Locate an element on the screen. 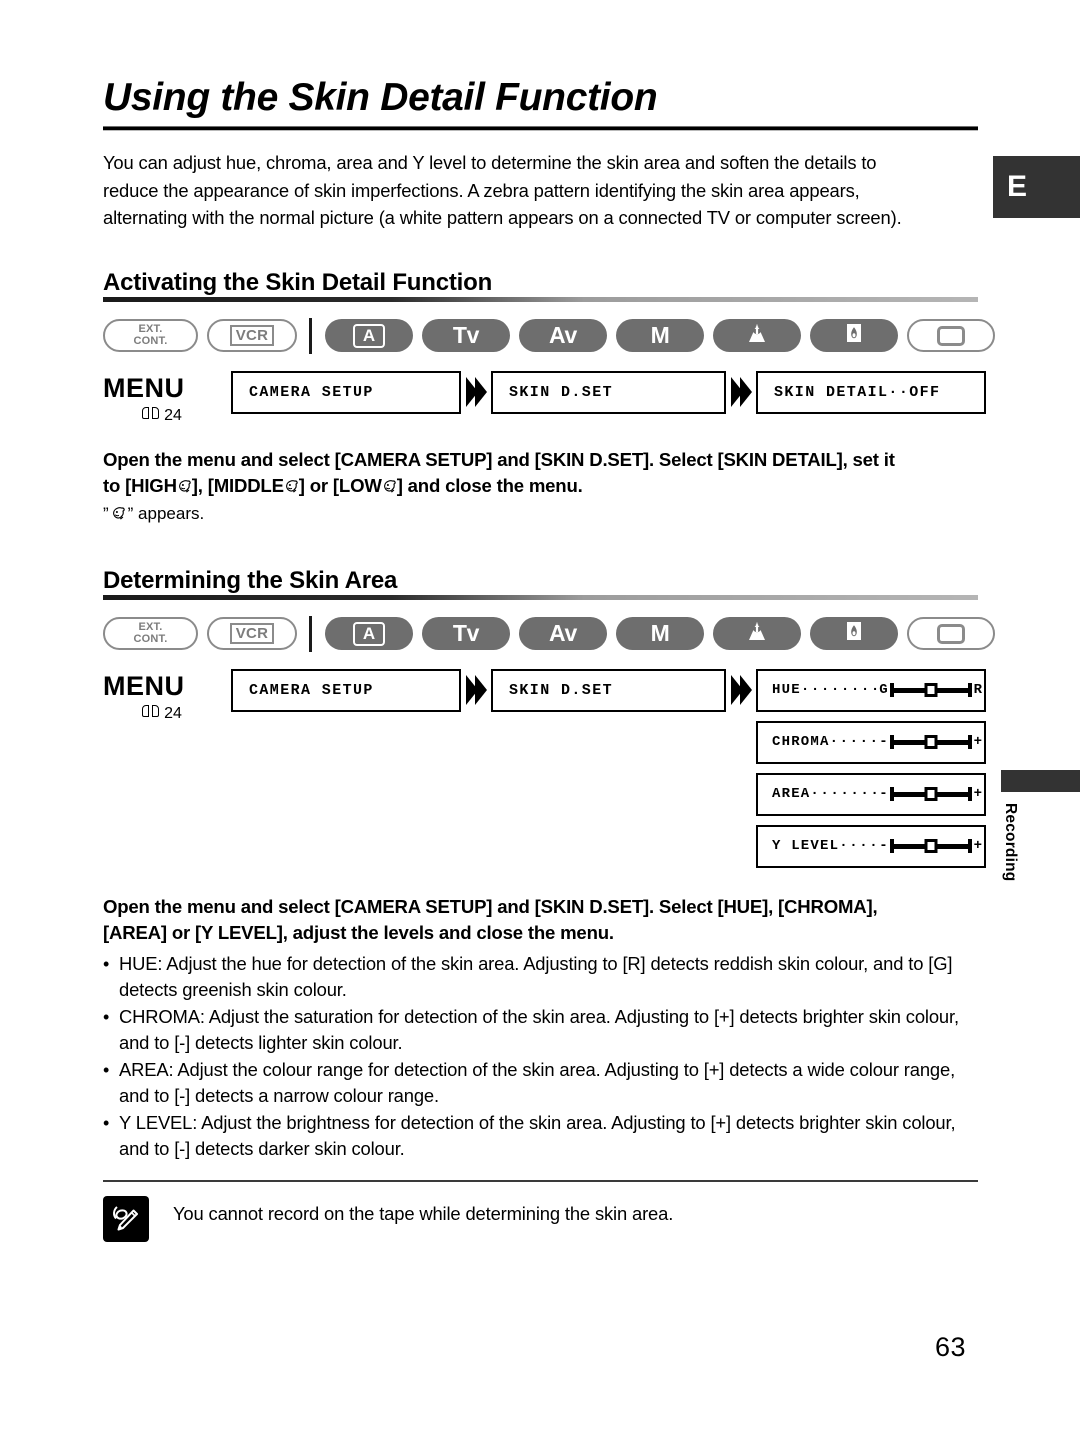  menu-item-skin-dset-2: SKIN D.SET is located at coordinates (608, 690).